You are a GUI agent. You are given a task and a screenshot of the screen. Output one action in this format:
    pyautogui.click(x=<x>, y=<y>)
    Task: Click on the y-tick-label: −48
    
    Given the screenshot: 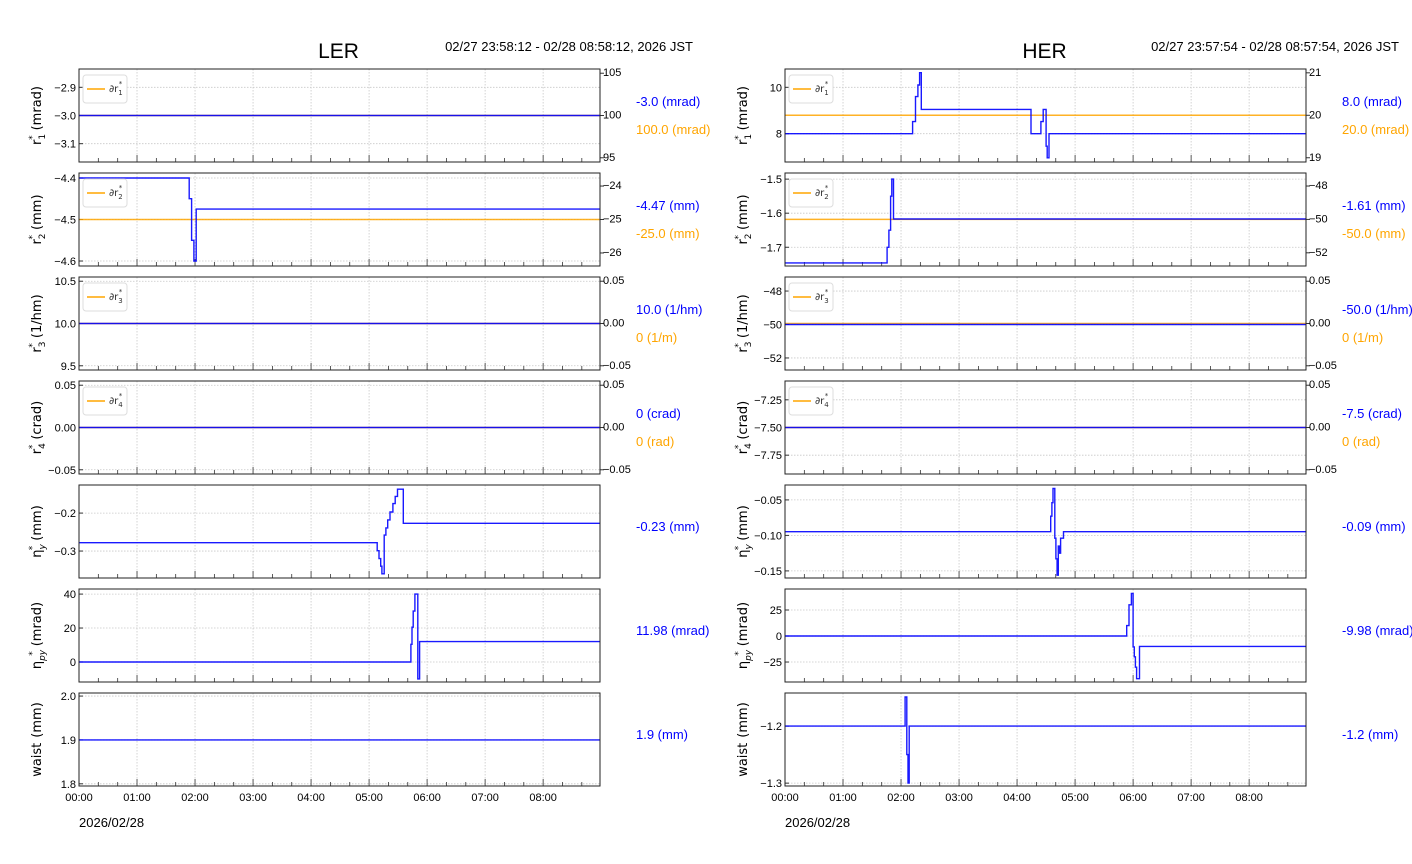 What is the action you would take?
    pyautogui.click(x=772, y=292)
    